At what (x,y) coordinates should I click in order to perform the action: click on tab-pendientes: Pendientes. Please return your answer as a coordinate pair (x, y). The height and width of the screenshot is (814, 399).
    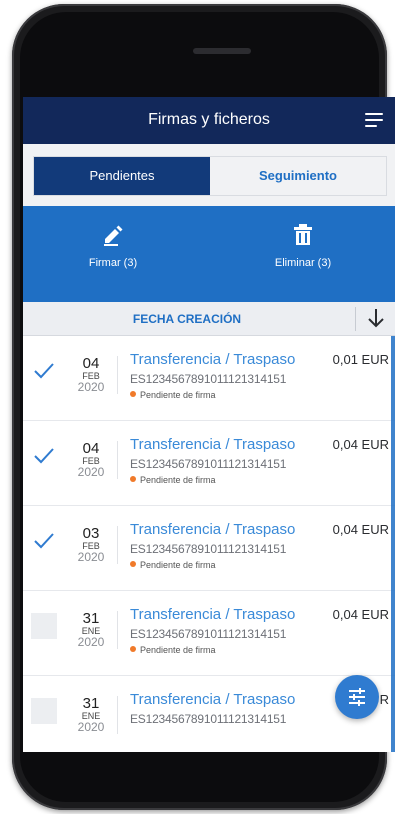
    Looking at the image, I should click on (122, 176).